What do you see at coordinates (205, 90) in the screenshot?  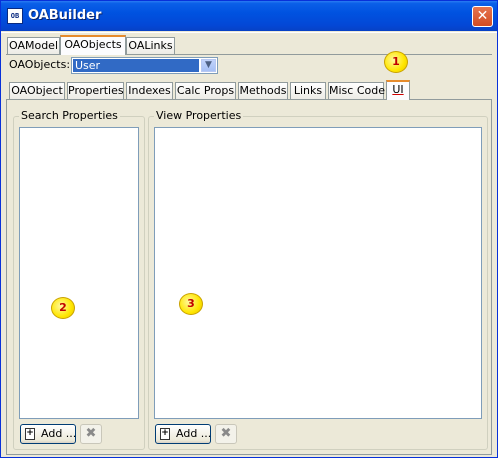 I see `tab-calc-props: Calc Props` at bounding box center [205, 90].